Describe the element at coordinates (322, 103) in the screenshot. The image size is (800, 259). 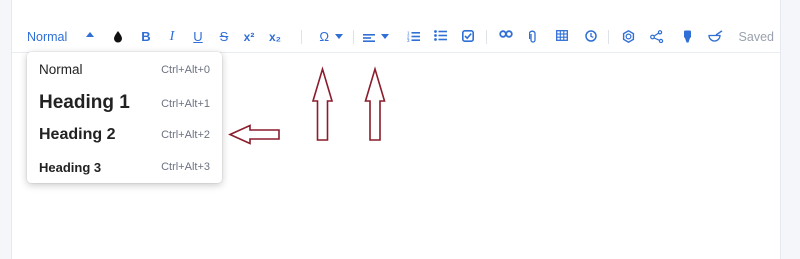
I see `annotation-arrow-up-special-characters` at that location.